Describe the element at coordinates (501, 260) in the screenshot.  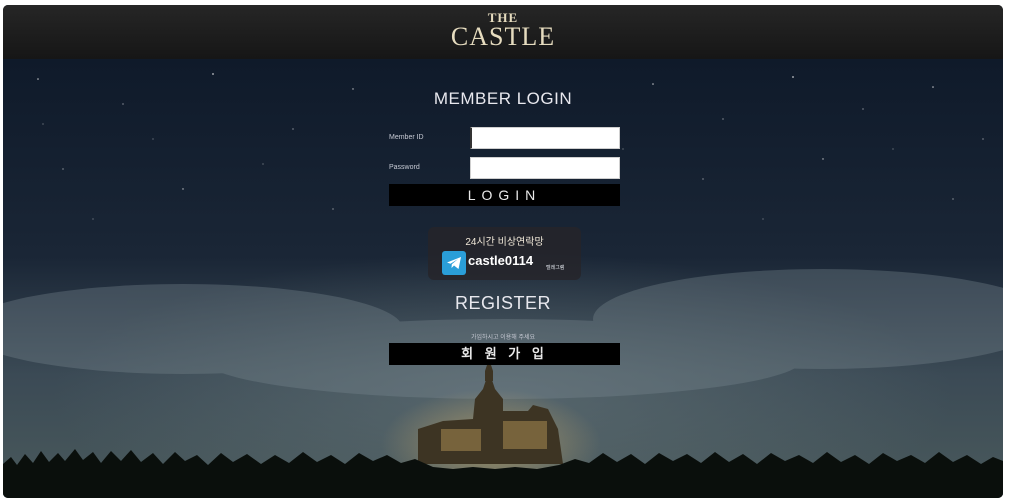
I see `telegram-handle: castle0114` at that location.